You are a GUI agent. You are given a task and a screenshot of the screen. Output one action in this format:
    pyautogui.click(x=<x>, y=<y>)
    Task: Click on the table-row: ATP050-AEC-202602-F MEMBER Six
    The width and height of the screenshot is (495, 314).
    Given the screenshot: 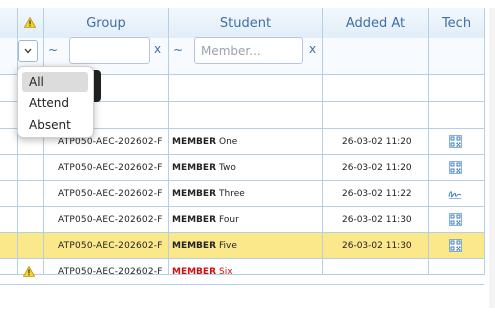 What is the action you would take?
    pyautogui.click(x=242, y=272)
    